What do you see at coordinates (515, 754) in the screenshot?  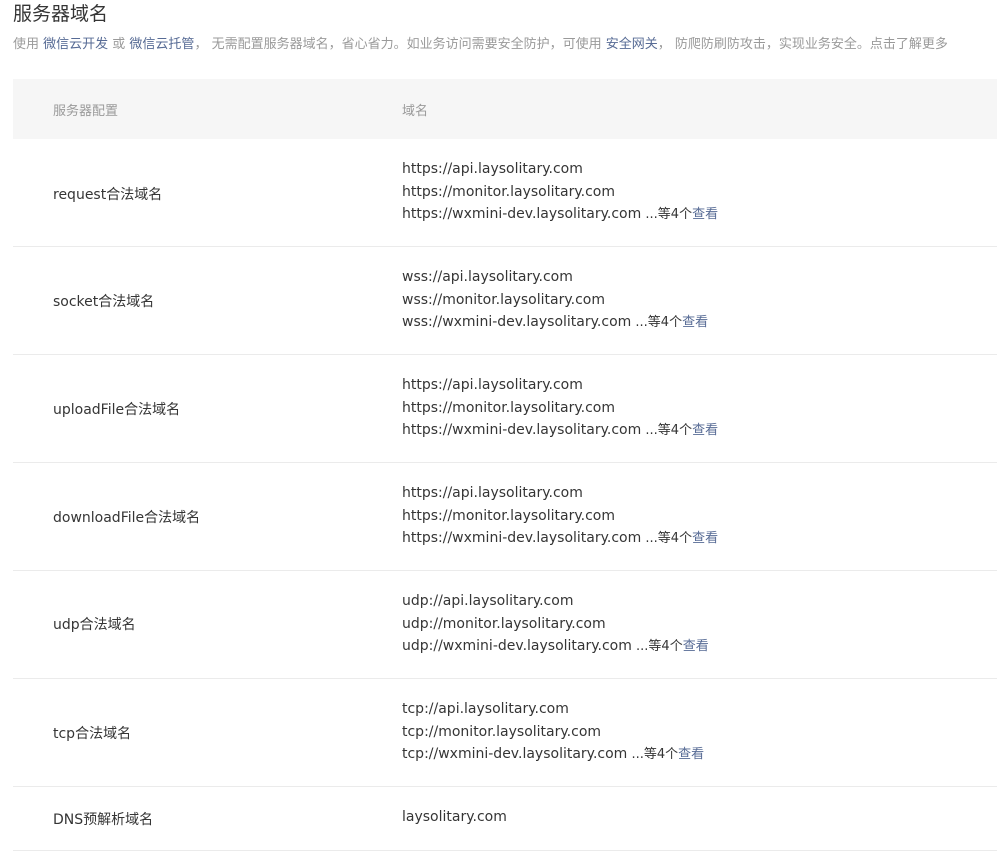 I see `domain-text: tcp://wxmini-dev.laysolitary.com` at bounding box center [515, 754].